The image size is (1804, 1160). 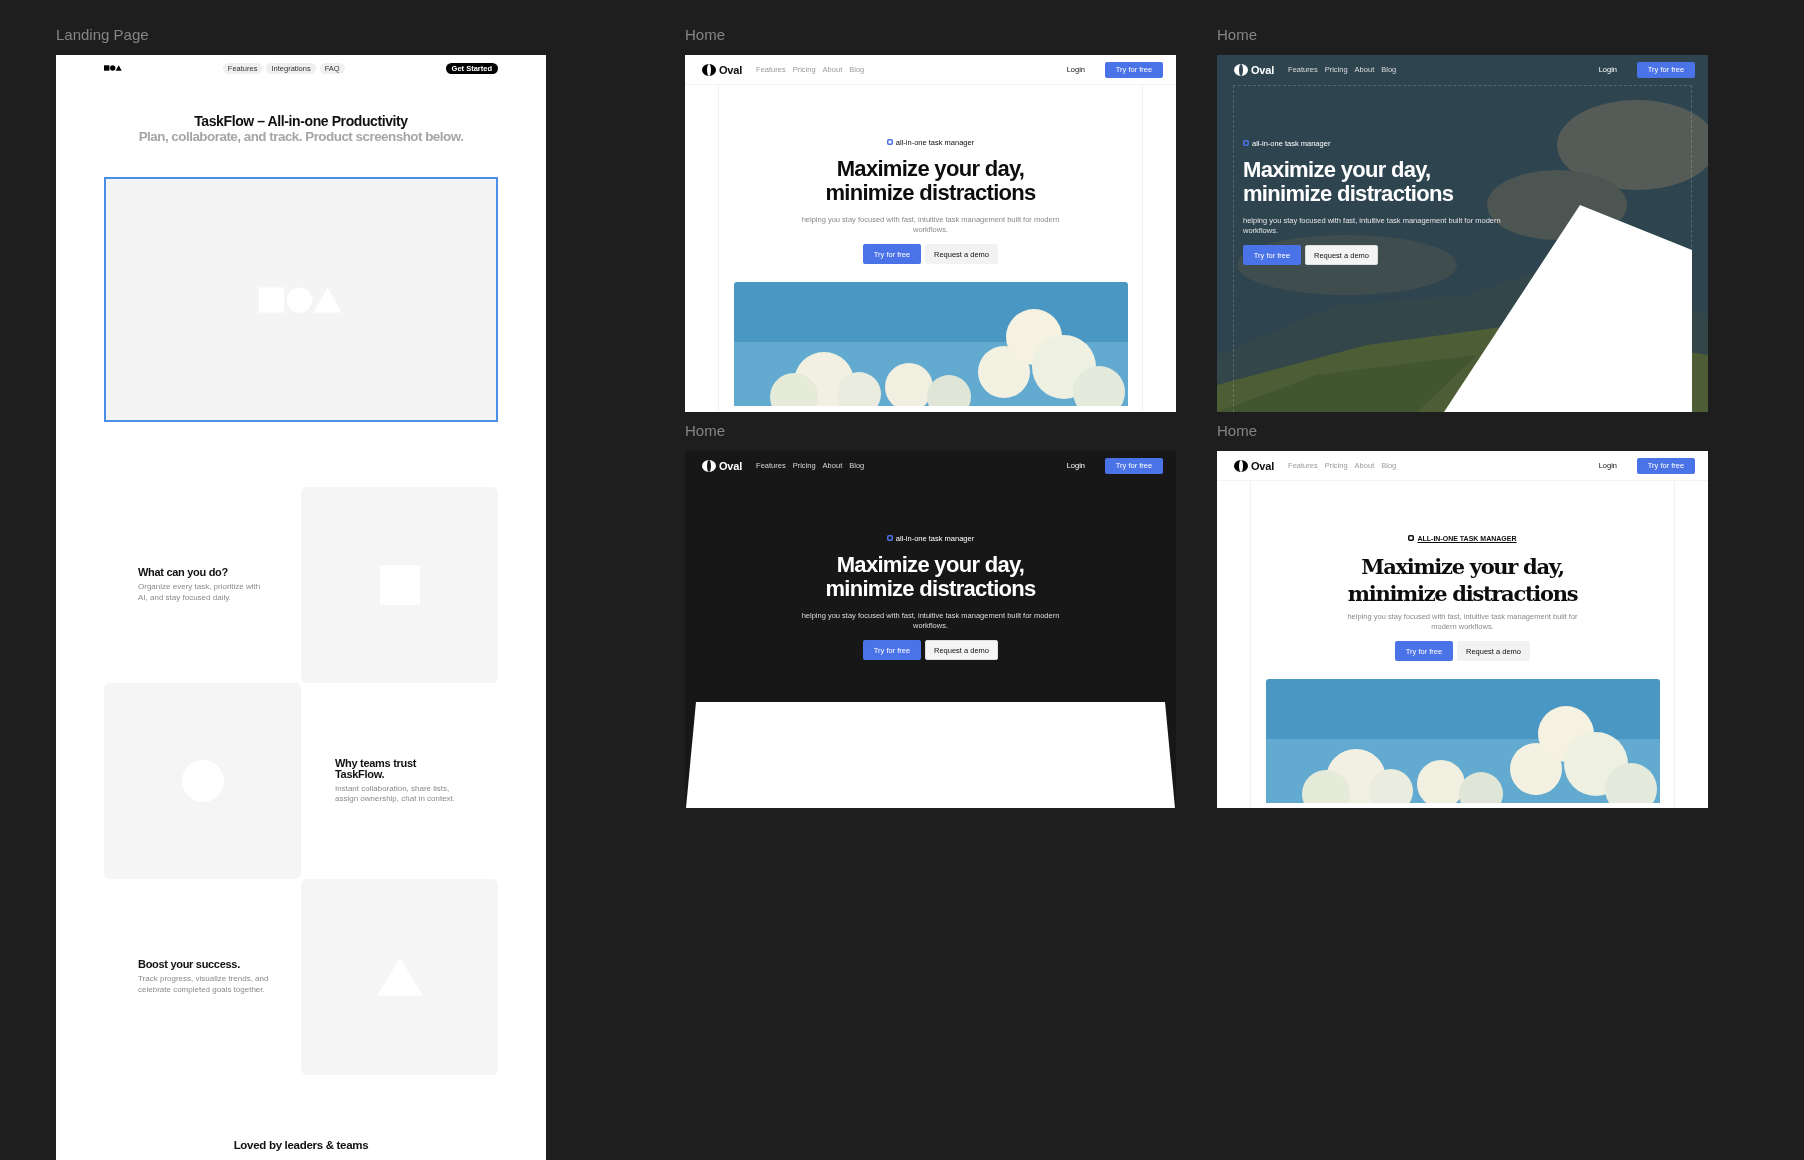 What do you see at coordinates (189, 964) in the screenshot?
I see `feature-title: Boost your success.` at bounding box center [189, 964].